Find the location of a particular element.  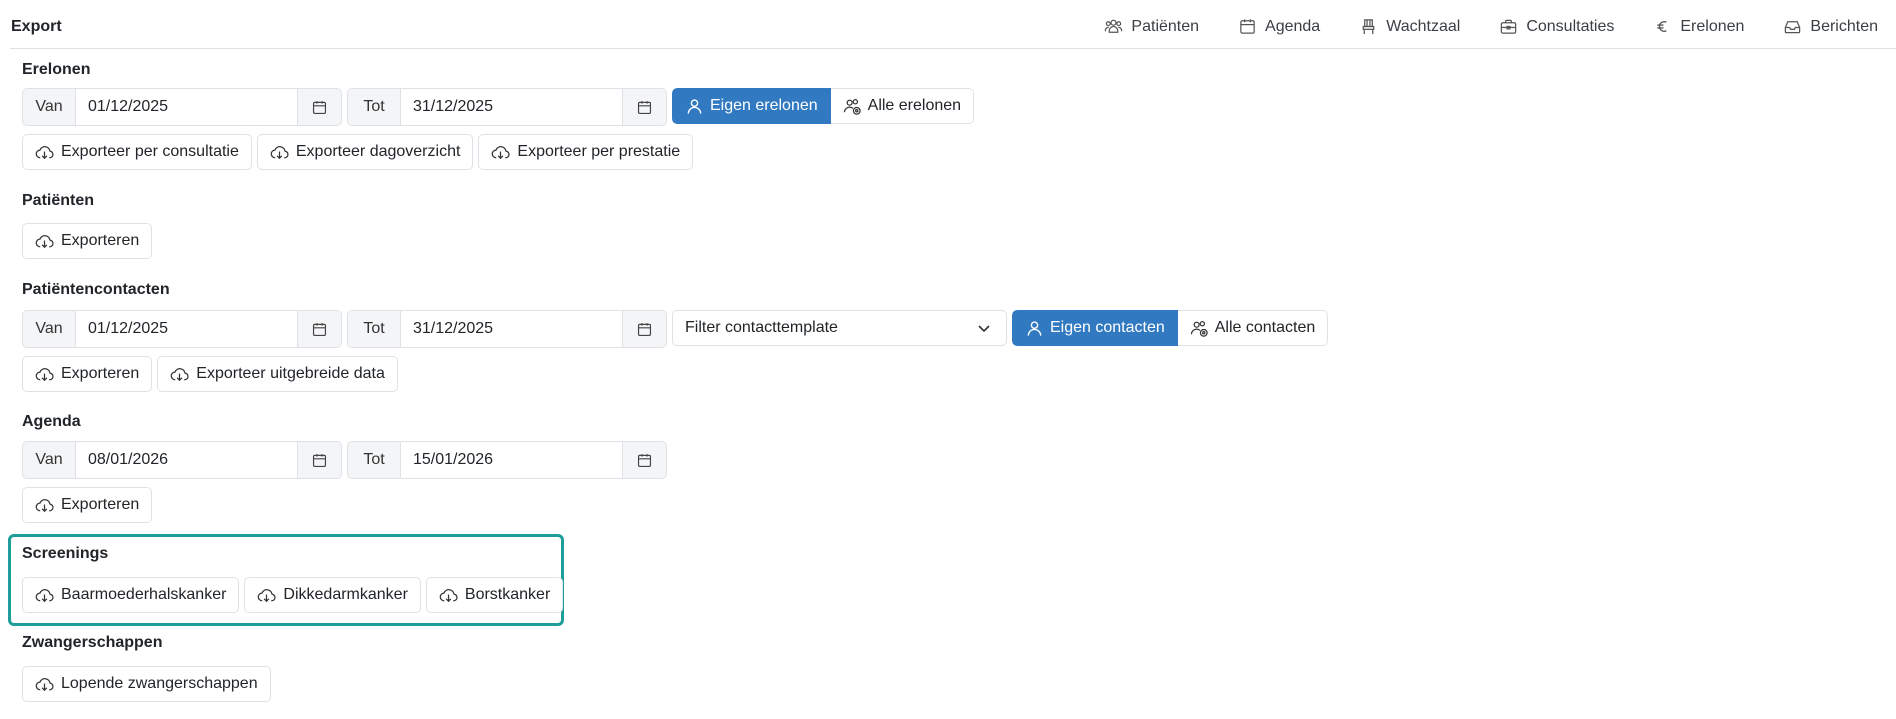

nav-berichten: Berichten is located at coordinates (1830, 26).